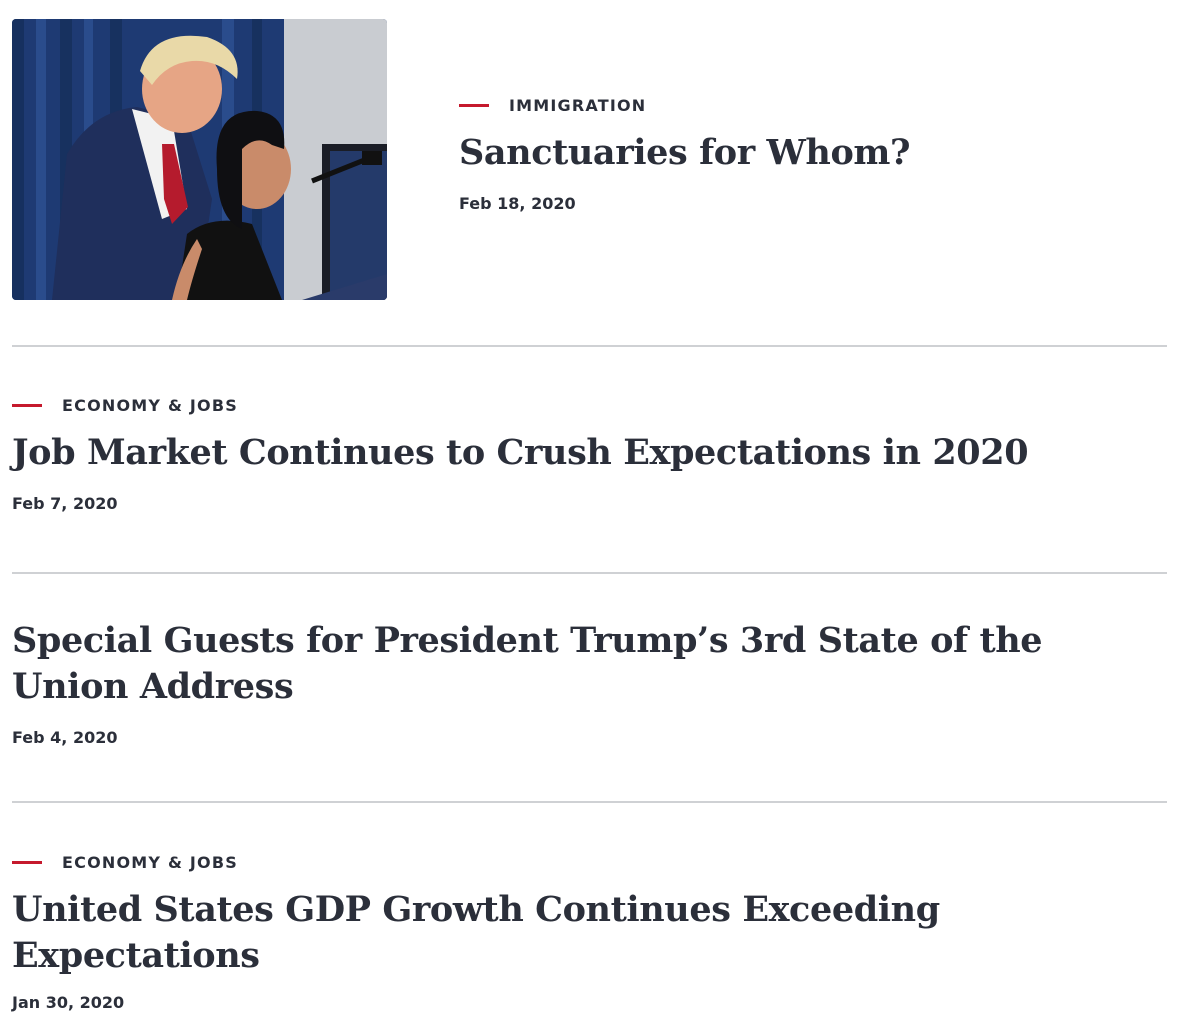 The height and width of the screenshot is (1012, 1188). I want to click on article-date: Feb 4, 2020, so click(65, 737).